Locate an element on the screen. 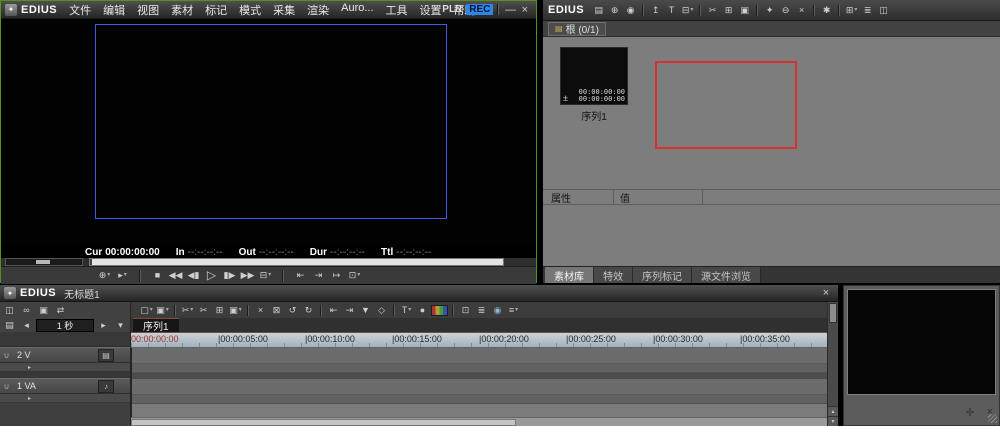  menu-marker: 标记 is located at coordinates (216, 10).